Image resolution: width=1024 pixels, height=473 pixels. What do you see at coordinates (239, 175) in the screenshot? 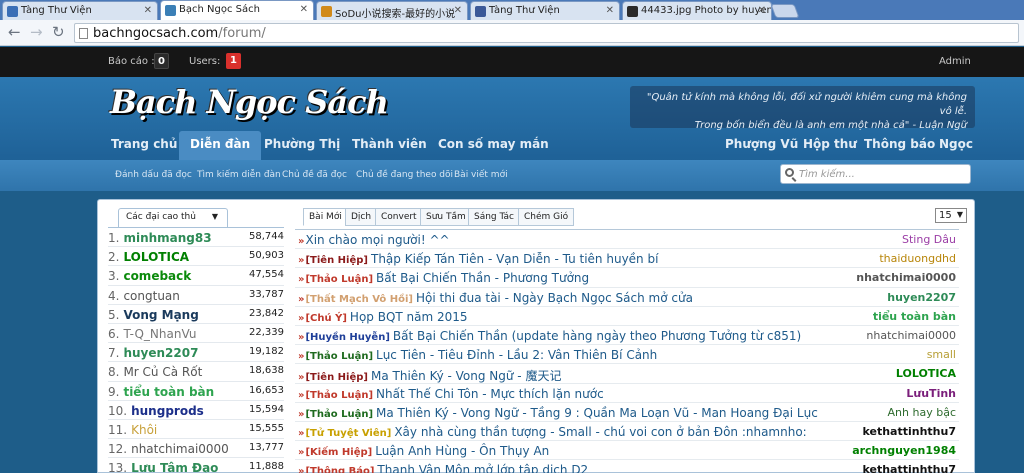
I see `subnav-search-forum: Tìm kiếm diễn đàn` at bounding box center [239, 175].